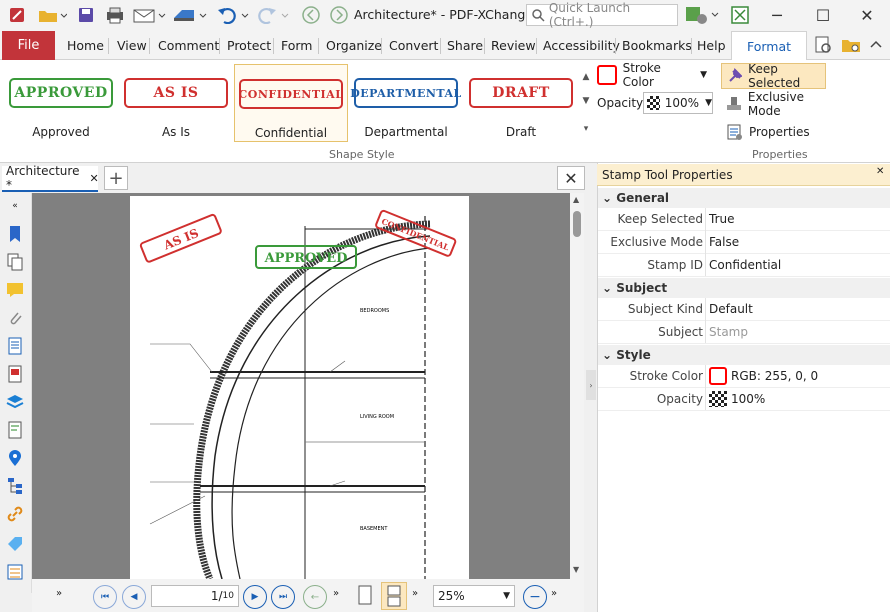 This screenshot has height=612, width=890. I want to click on tab-bookmarks: Bookmarks, so click(657, 45).